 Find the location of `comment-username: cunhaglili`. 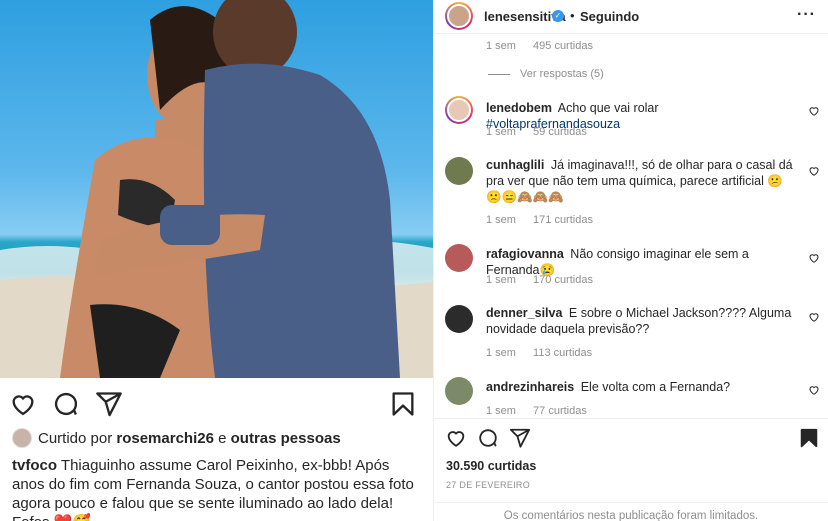

comment-username: cunhaglili is located at coordinates (515, 165).